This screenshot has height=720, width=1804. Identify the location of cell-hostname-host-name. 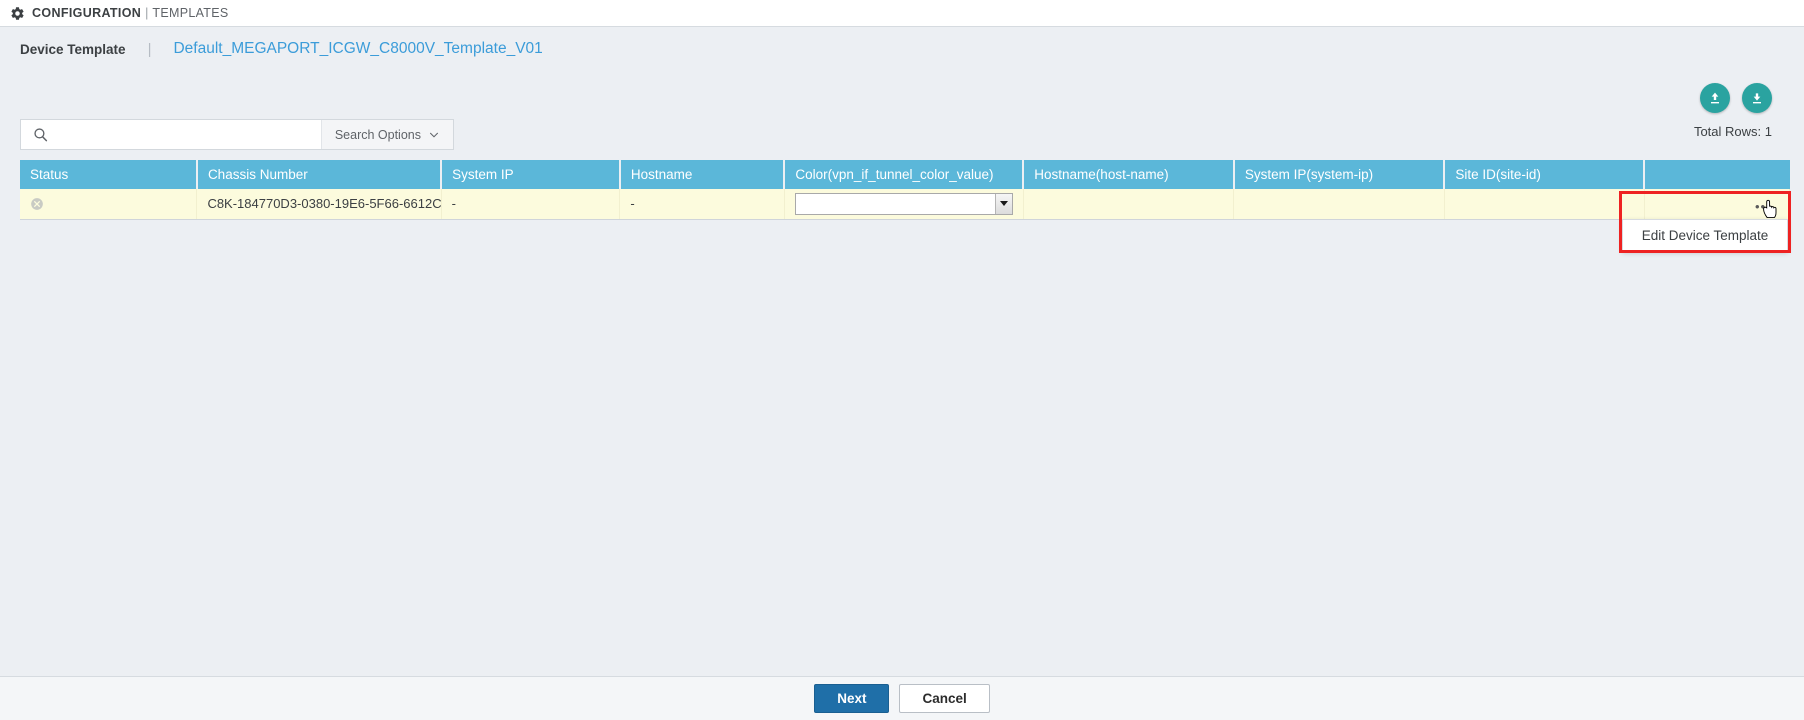
(1129, 204).